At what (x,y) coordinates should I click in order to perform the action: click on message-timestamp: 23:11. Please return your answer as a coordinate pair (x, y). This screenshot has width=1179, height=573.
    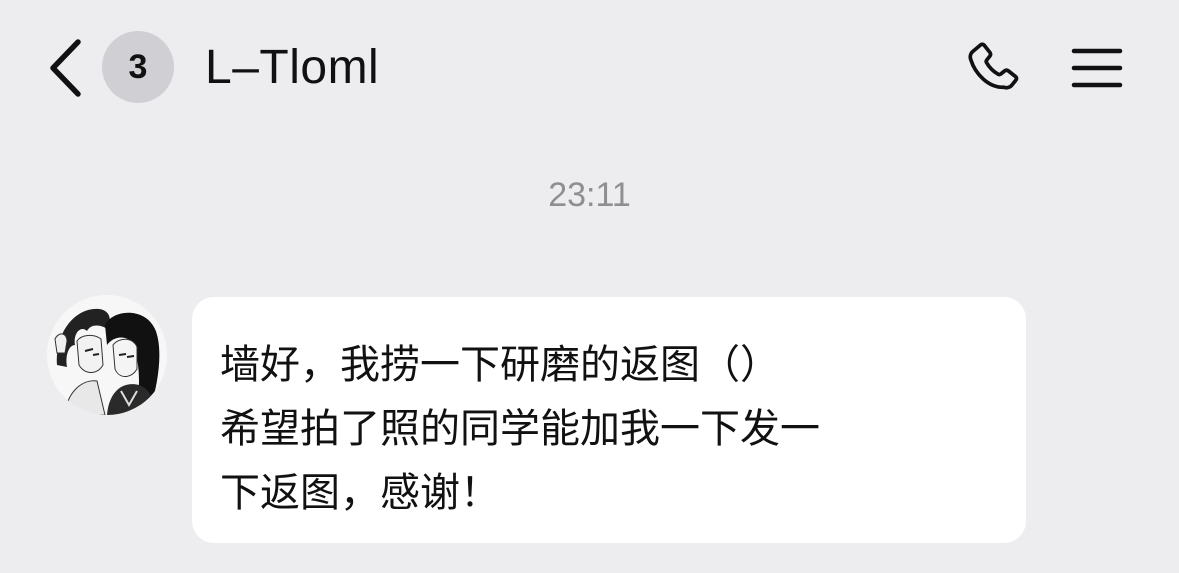
    Looking at the image, I should click on (589, 195).